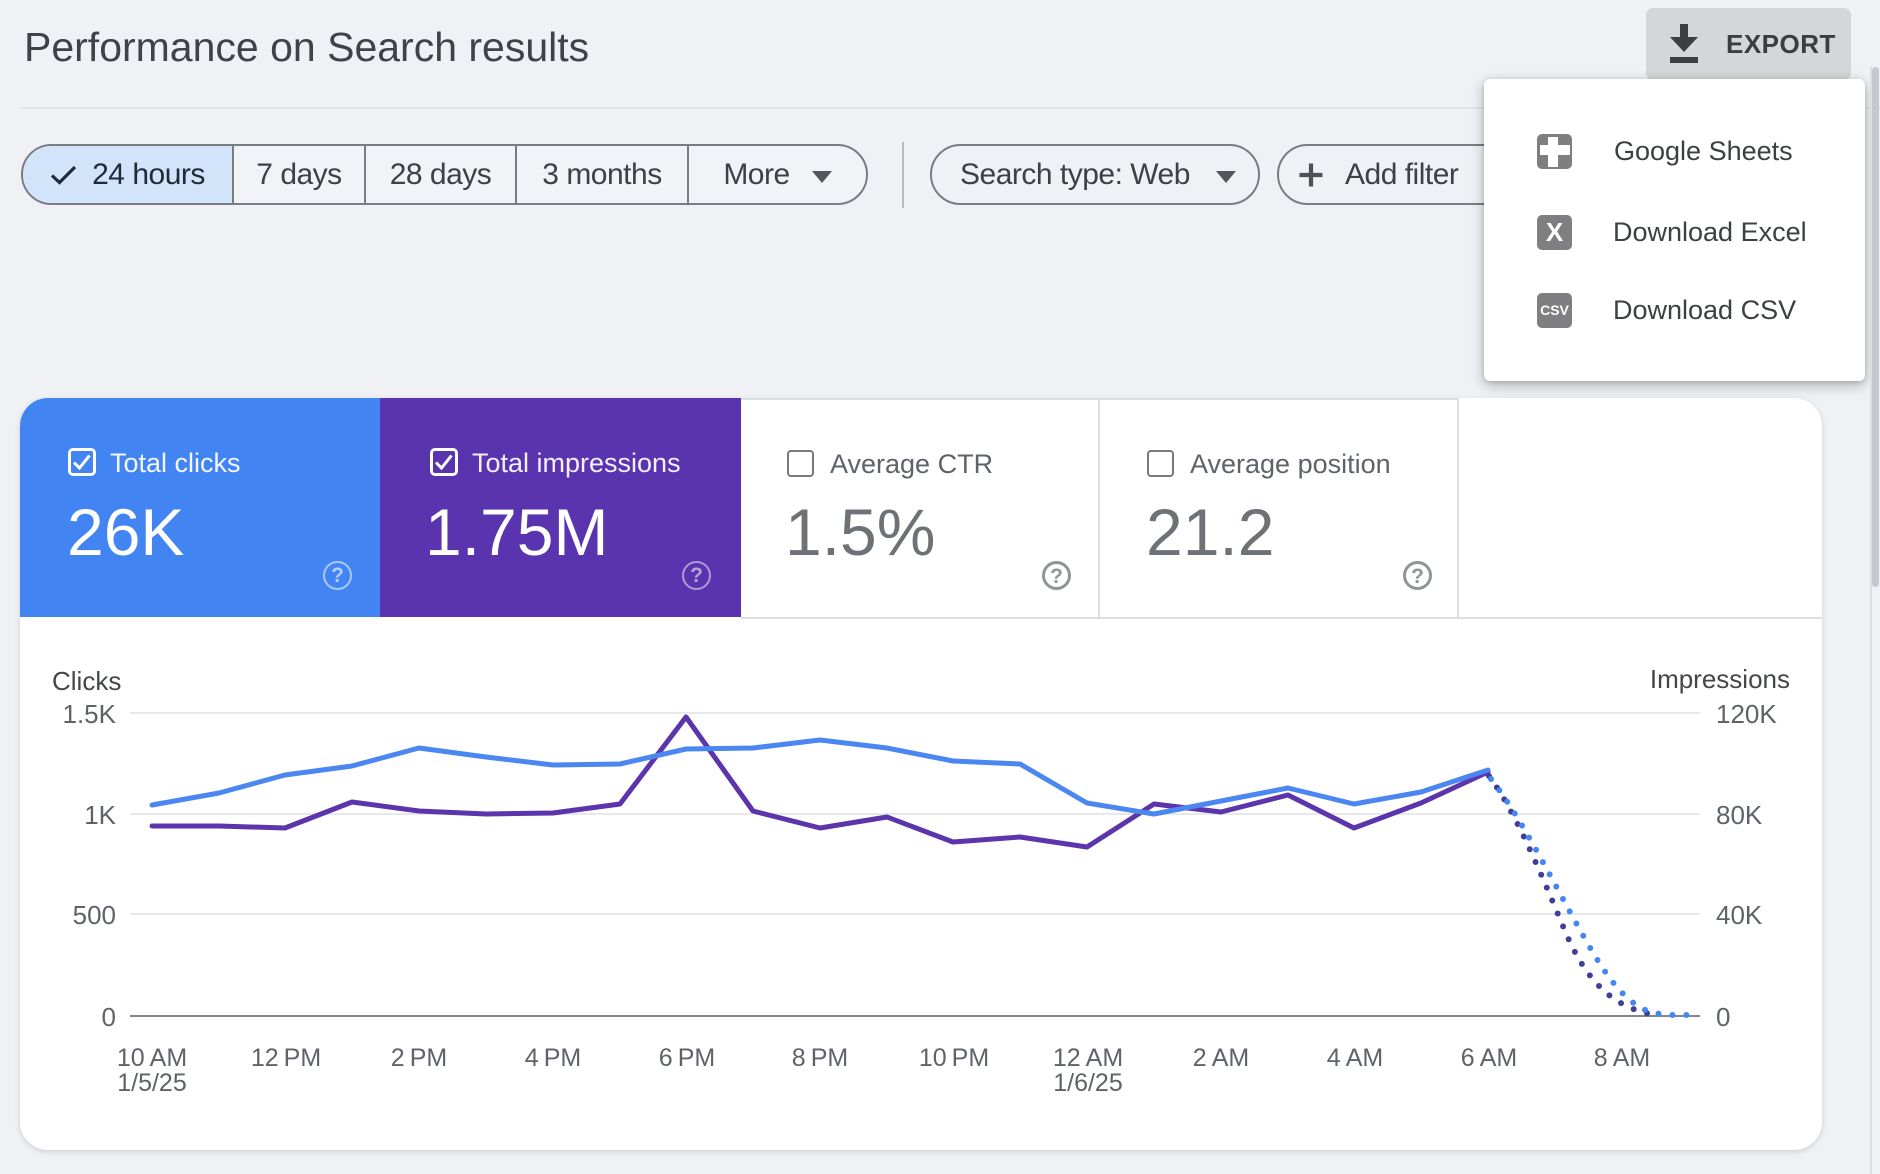 This screenshot has width=1880, height=1174. What do you see at coordinates (419, 1058) in the screenshot?
I see `svg-text: 2 PM` at bounding box center [419, 1058].